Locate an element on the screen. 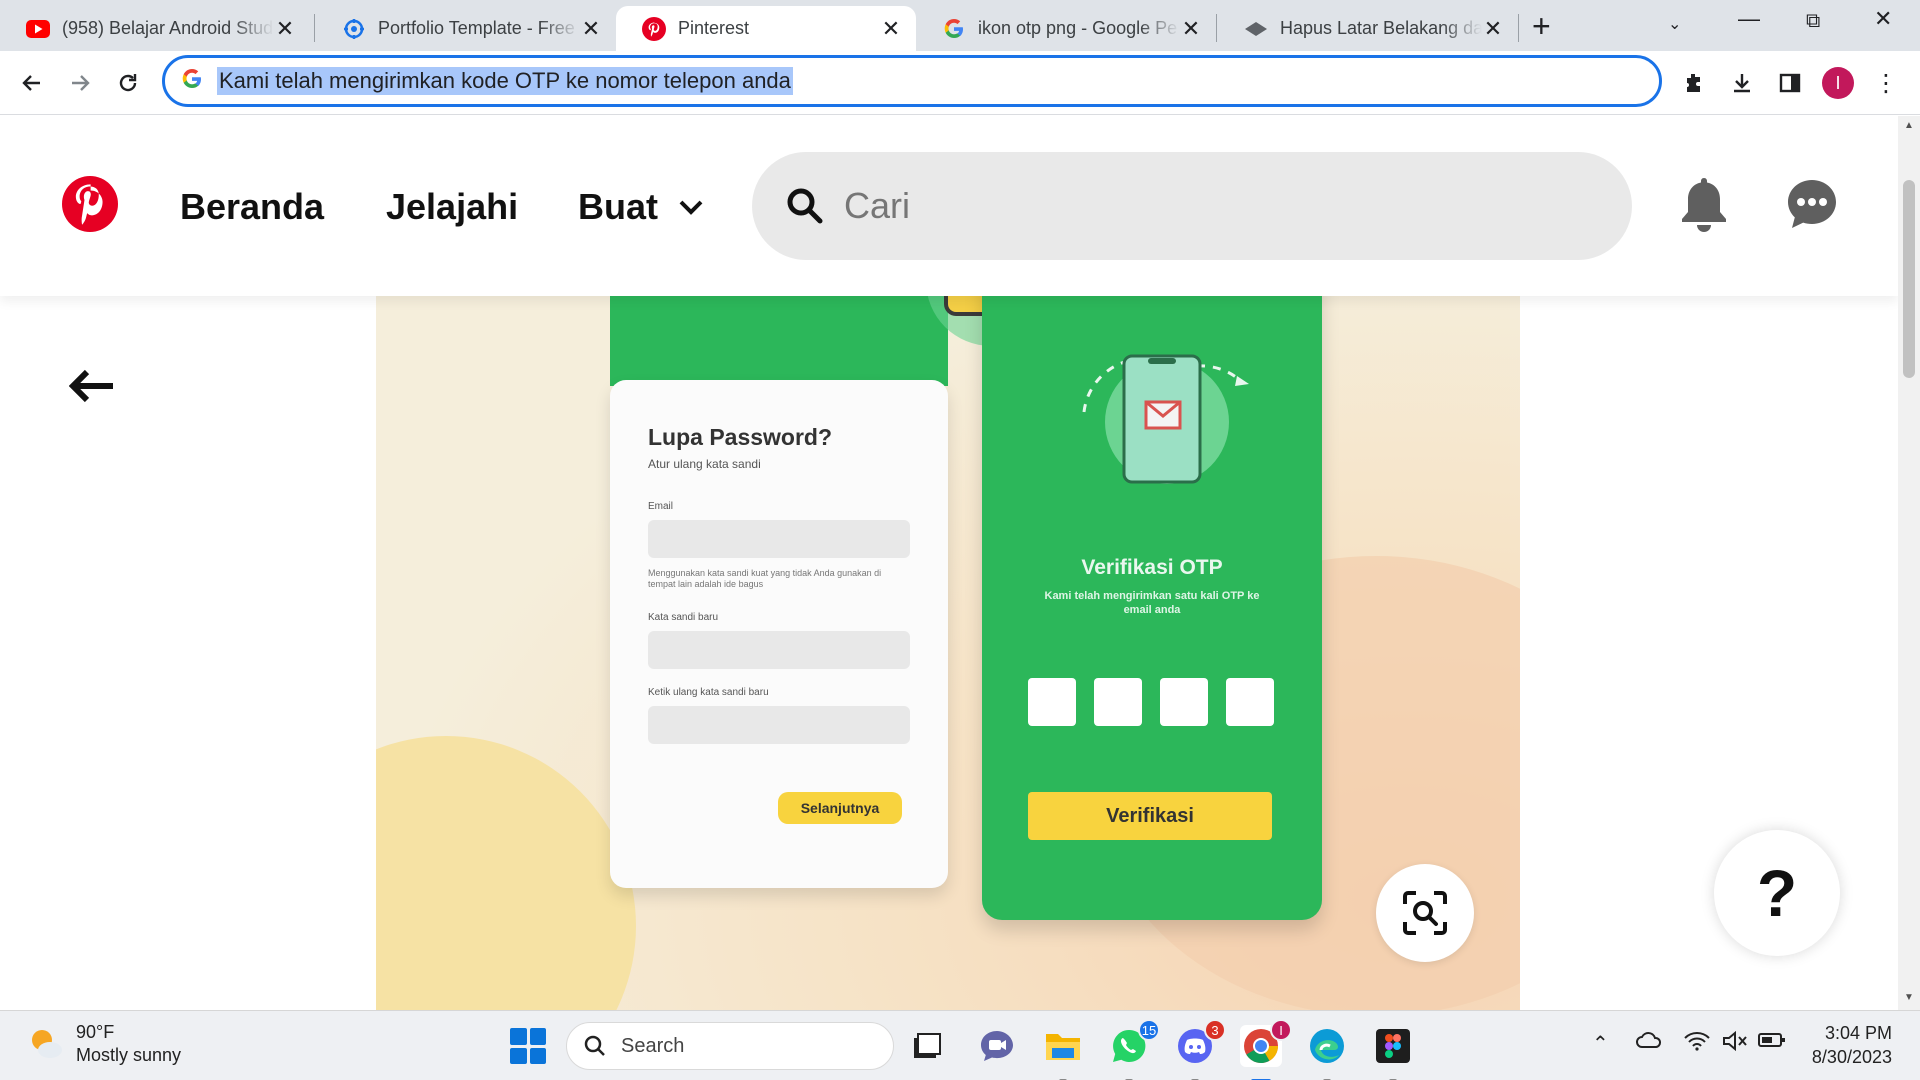 This screenshot has width=1920, height=1080. new-password-label: Kata sandi baru is located at coordinates (683, 617).